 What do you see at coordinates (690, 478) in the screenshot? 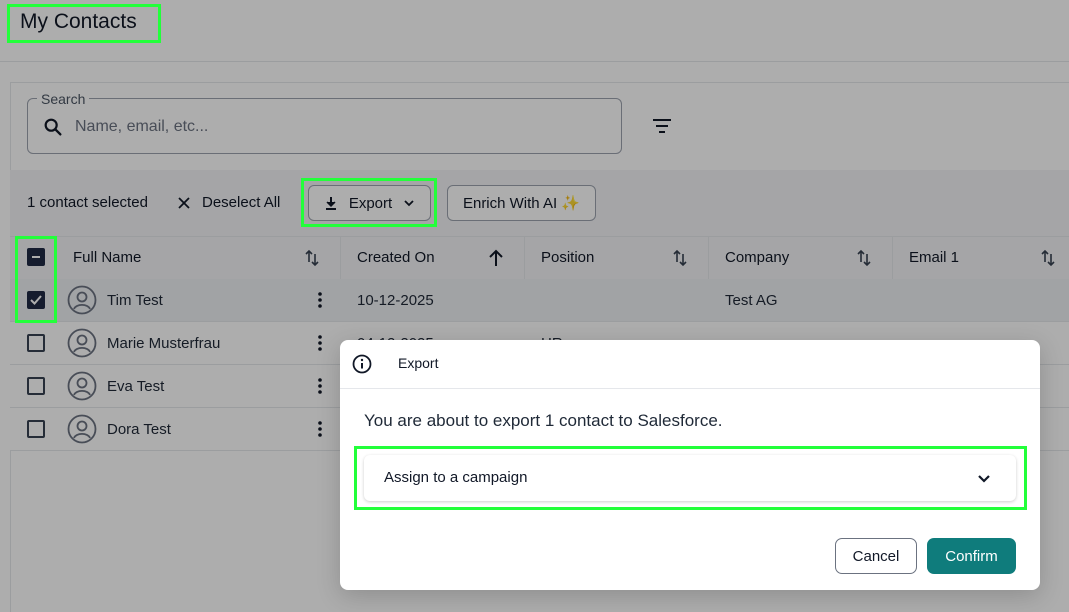
I see `campaign-select: Assign to a campaign` at bounding box center [690, 478].